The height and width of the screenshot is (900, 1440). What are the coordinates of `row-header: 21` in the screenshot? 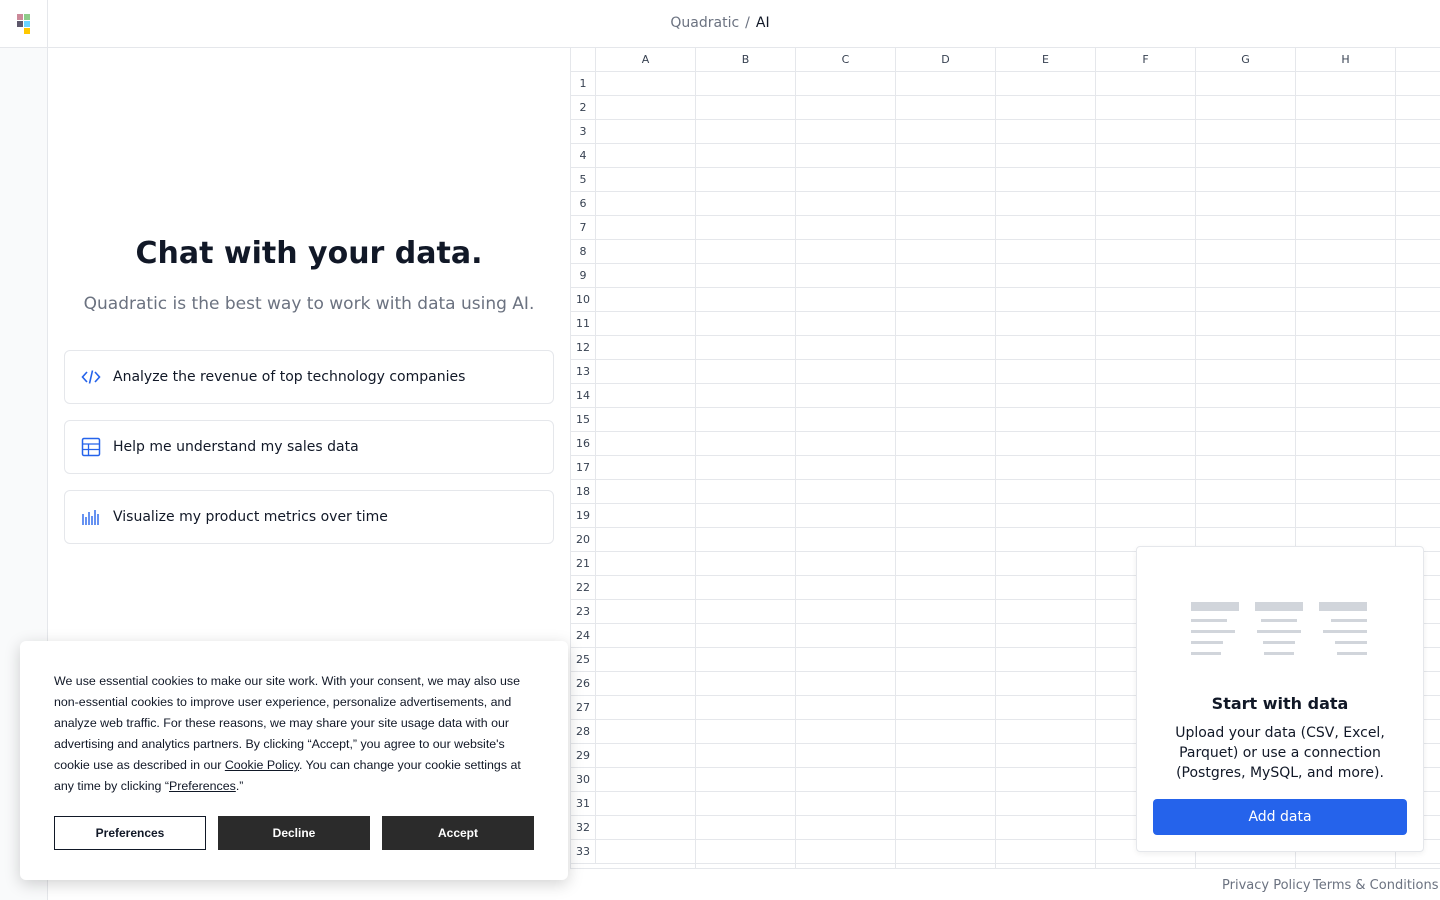 It's located at (583, 564).